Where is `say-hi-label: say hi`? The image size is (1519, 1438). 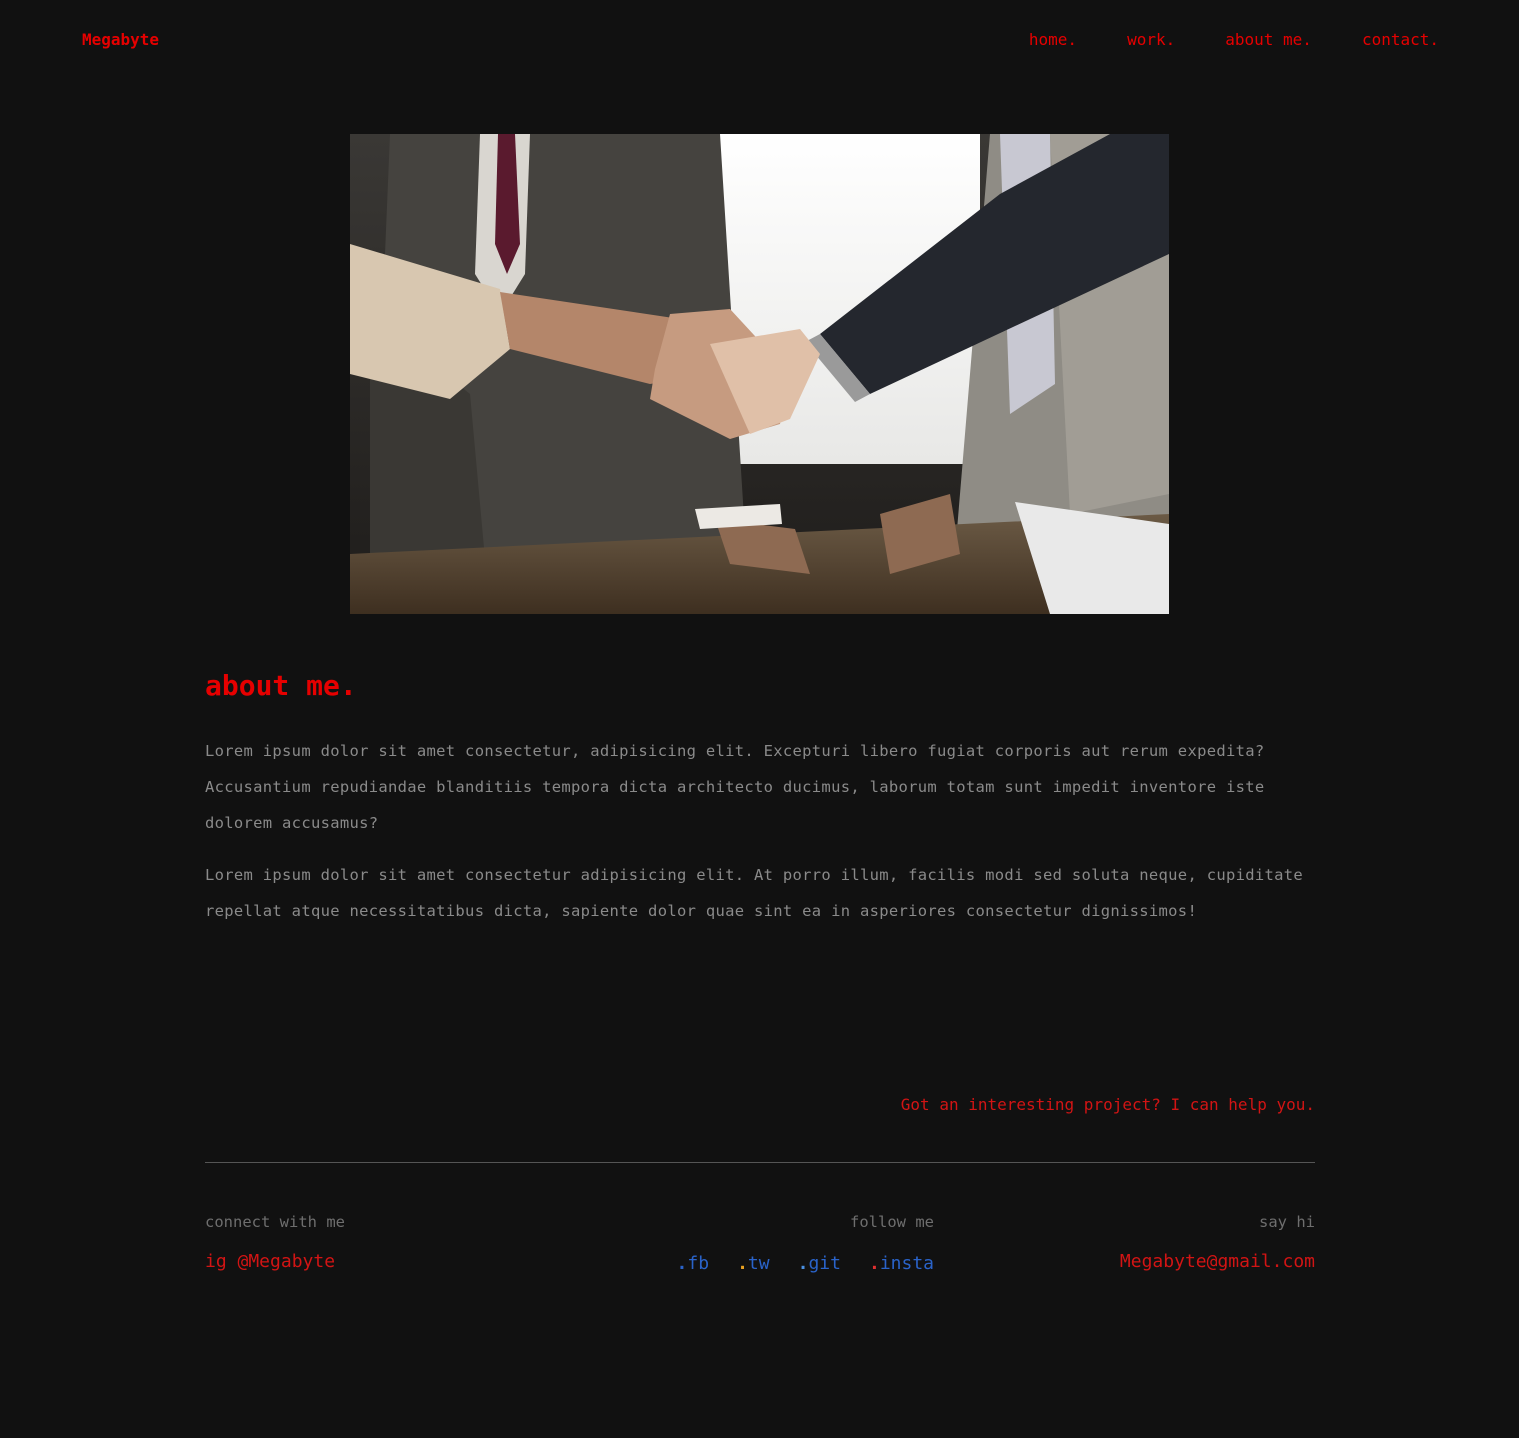 say-hi-label: say hi is located at coordinates (1287, 1222).